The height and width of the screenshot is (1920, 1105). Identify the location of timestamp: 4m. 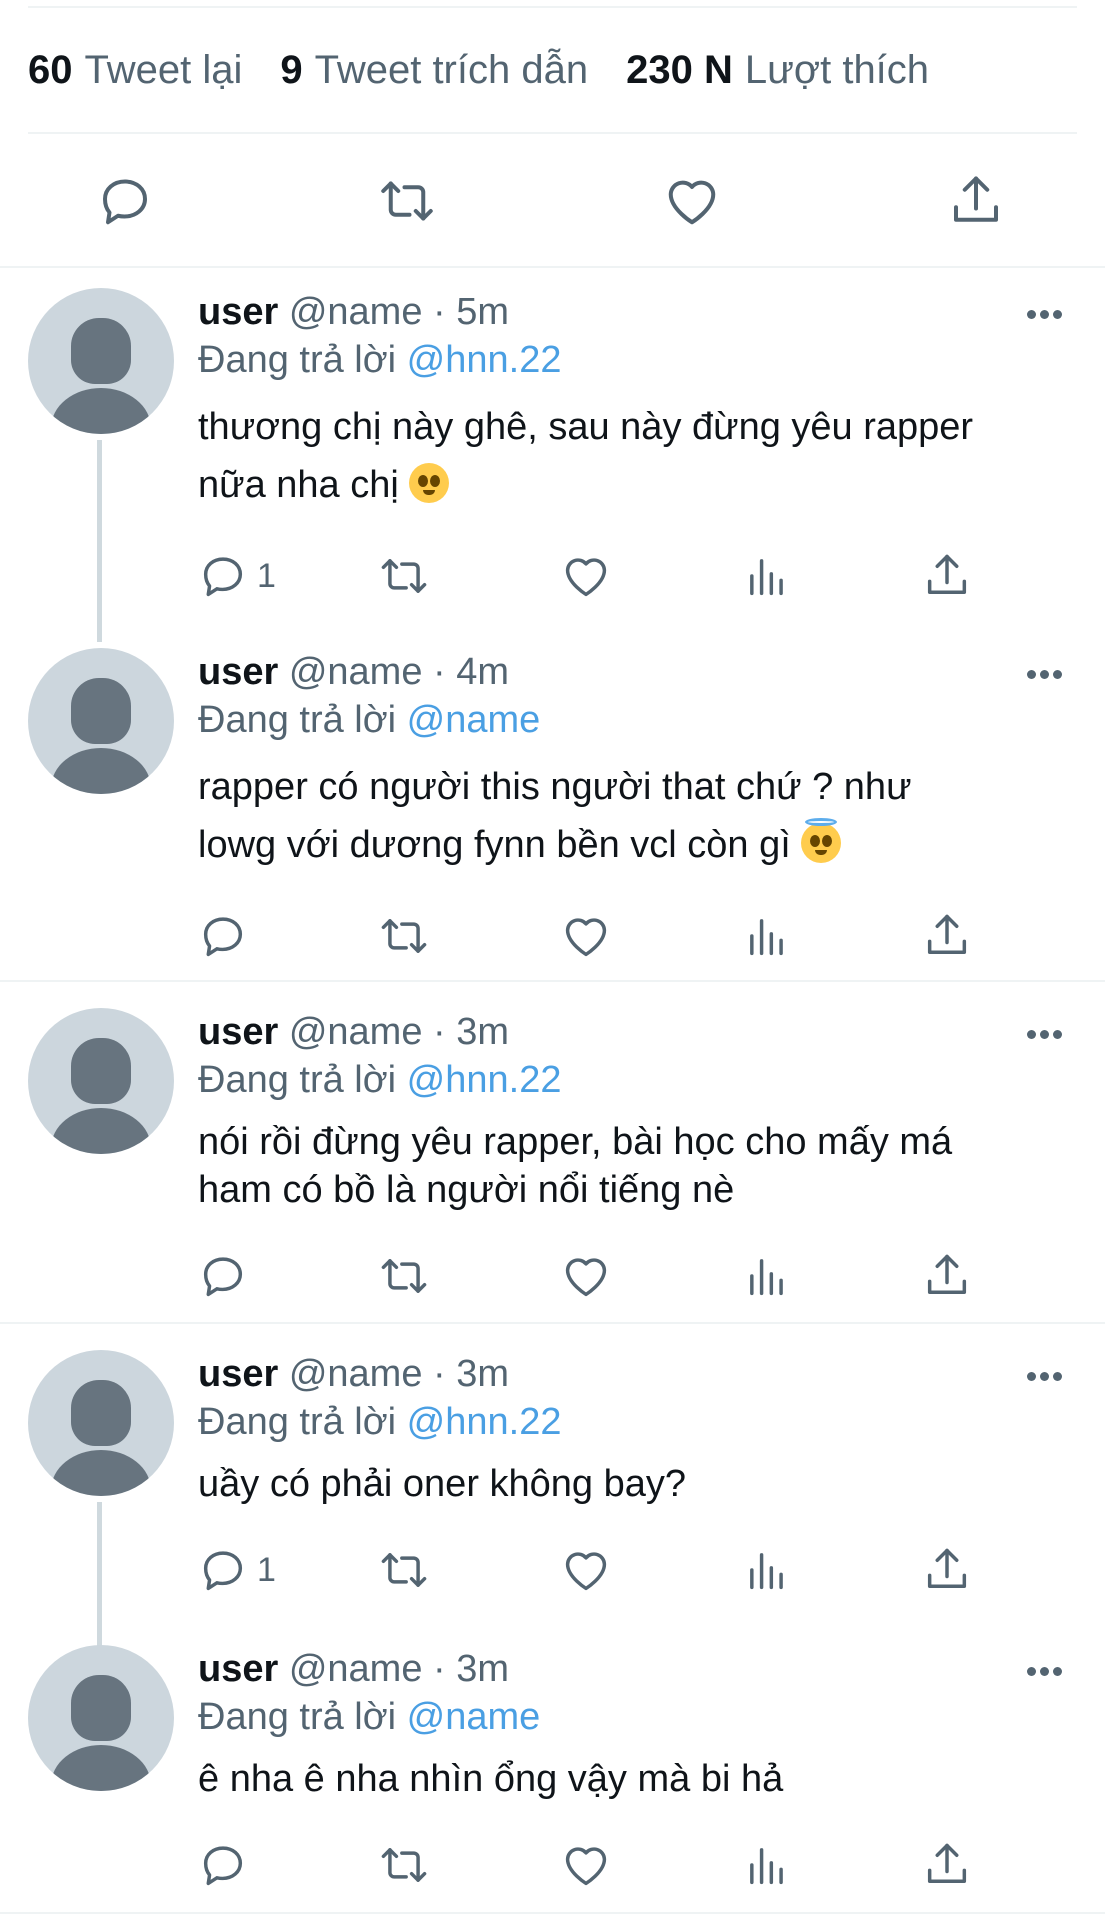
(482, 672).